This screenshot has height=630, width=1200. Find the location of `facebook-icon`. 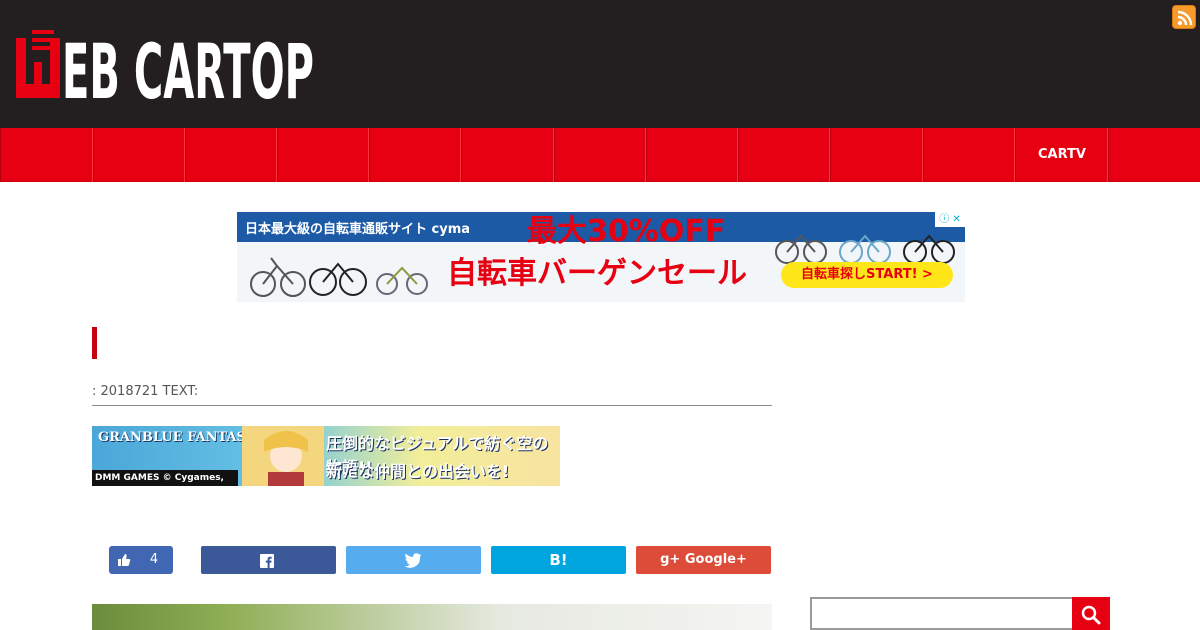

facebook-icon is located at coordinates (267, 561).